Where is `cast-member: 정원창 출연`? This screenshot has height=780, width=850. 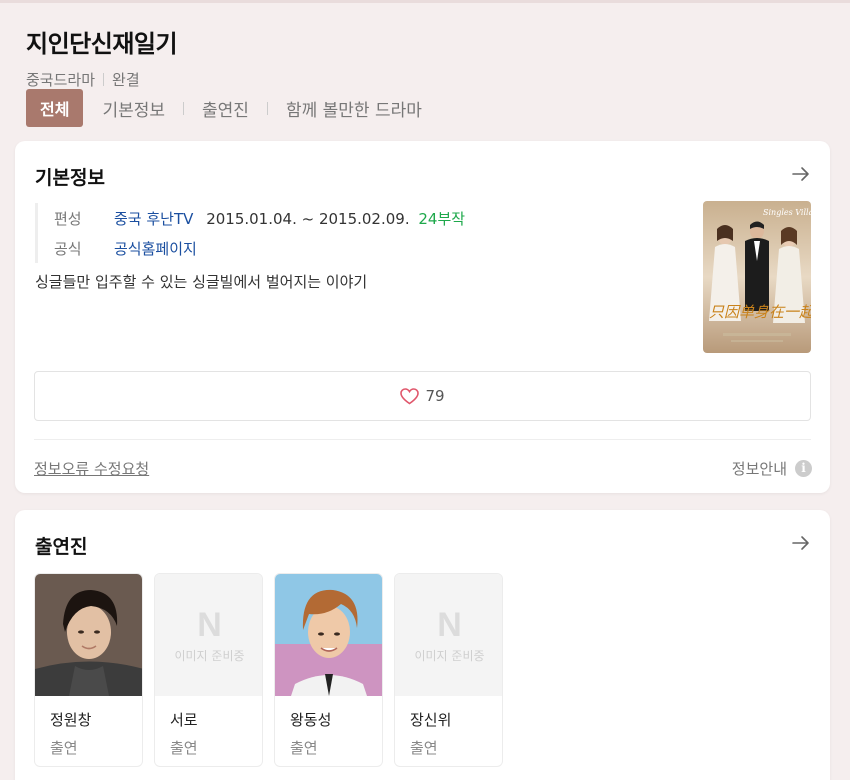 cast-member: 정원창 출연 is located at coordinates (88, 670).